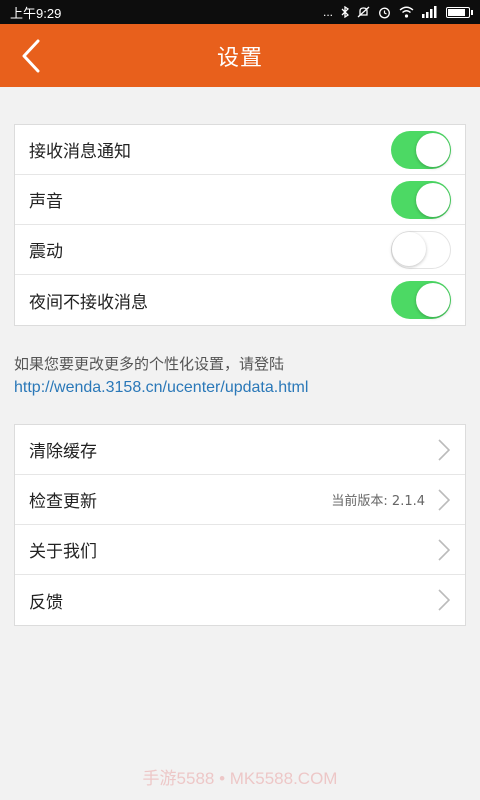 Image resolution: width=480 pixels, height=800 pixels. Describe the element at coordinates (240, 388) in the screenshot. I see `ucenter-link: http://wenda.3158.cn/ucenter/updata.html` at that location.